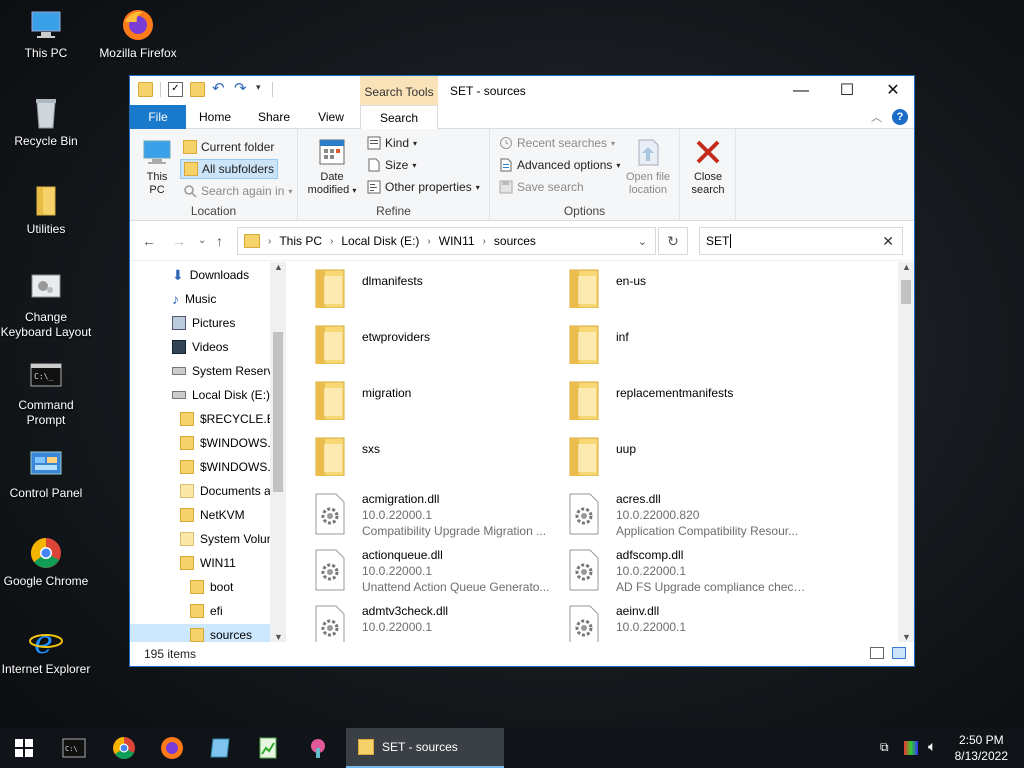  Describe the element at coordinates (219, 241) in the screenshot. I see `up-arrow-icon: ↑` at that location.